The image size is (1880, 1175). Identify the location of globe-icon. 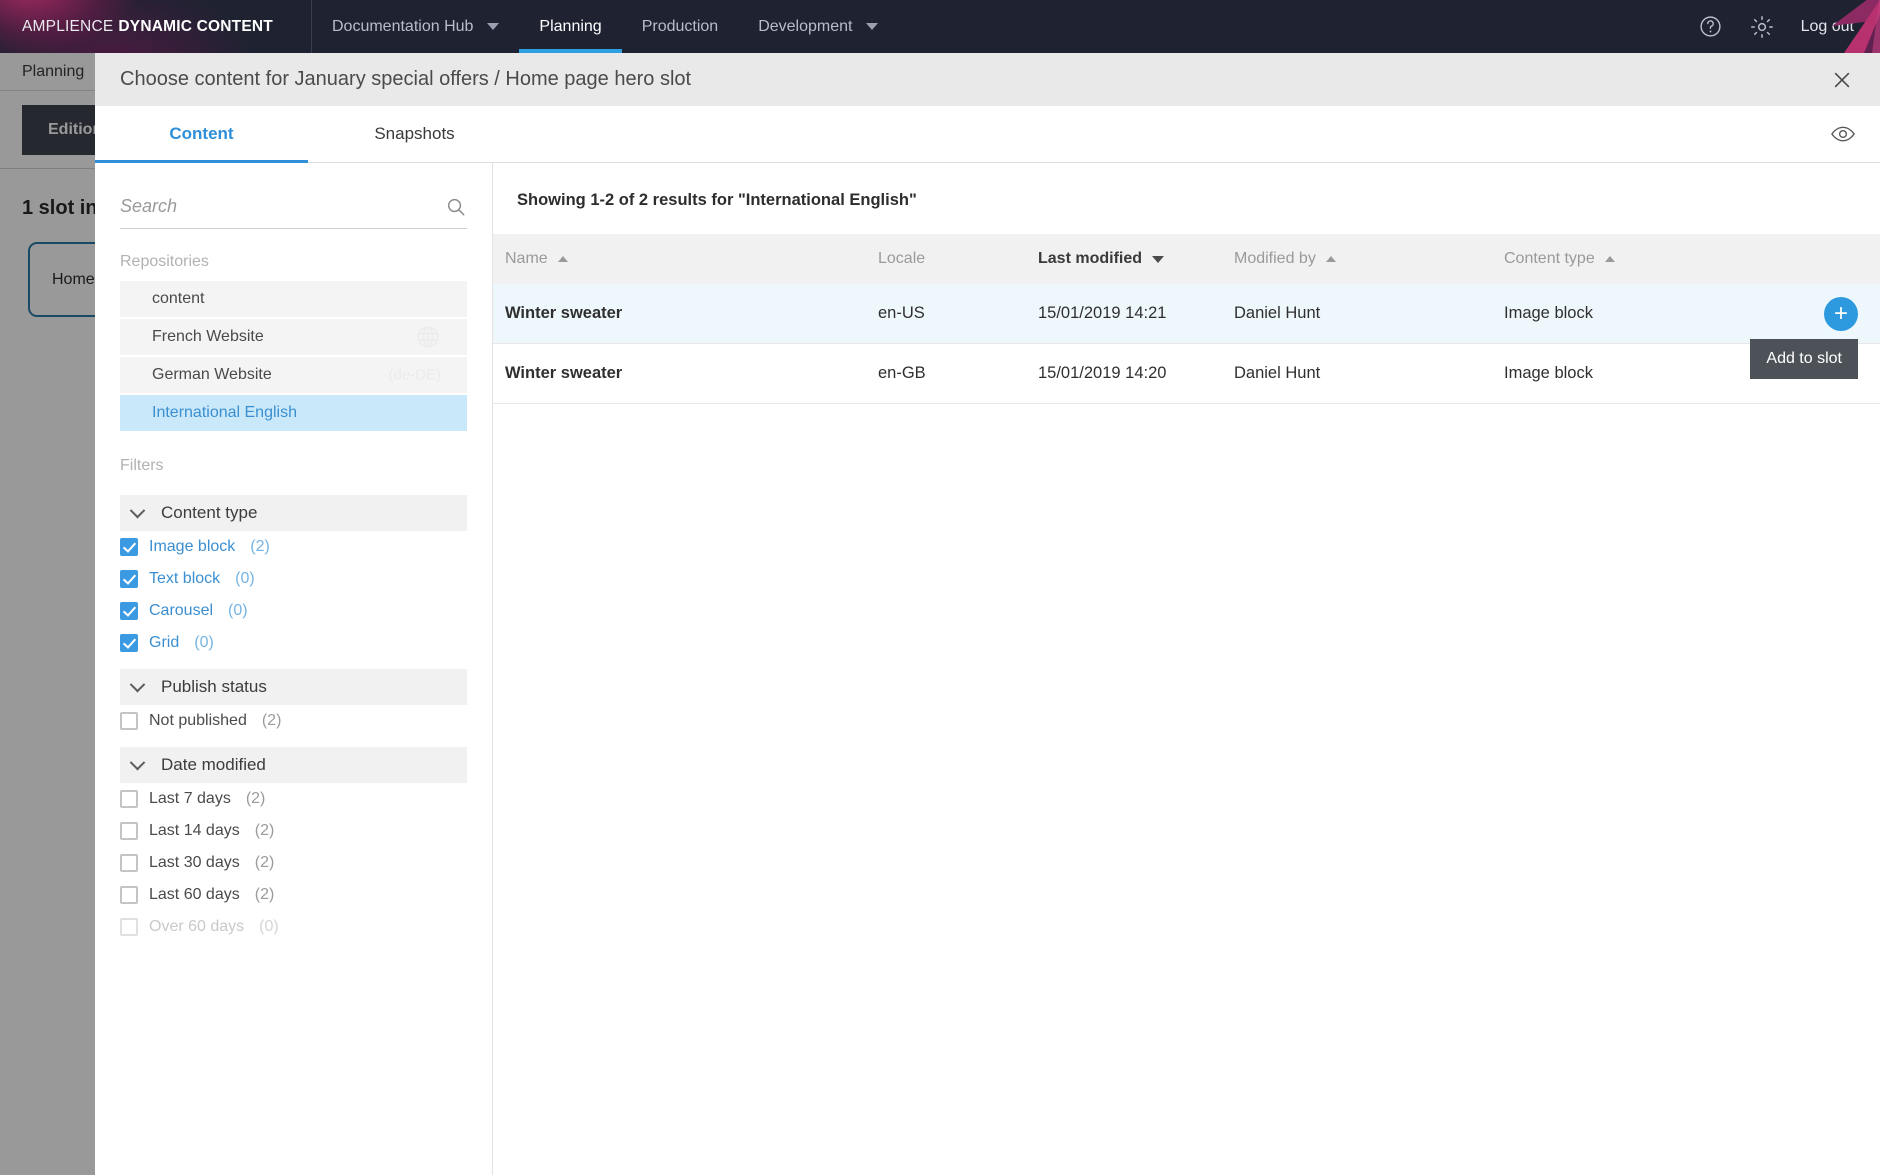
(428, 337).